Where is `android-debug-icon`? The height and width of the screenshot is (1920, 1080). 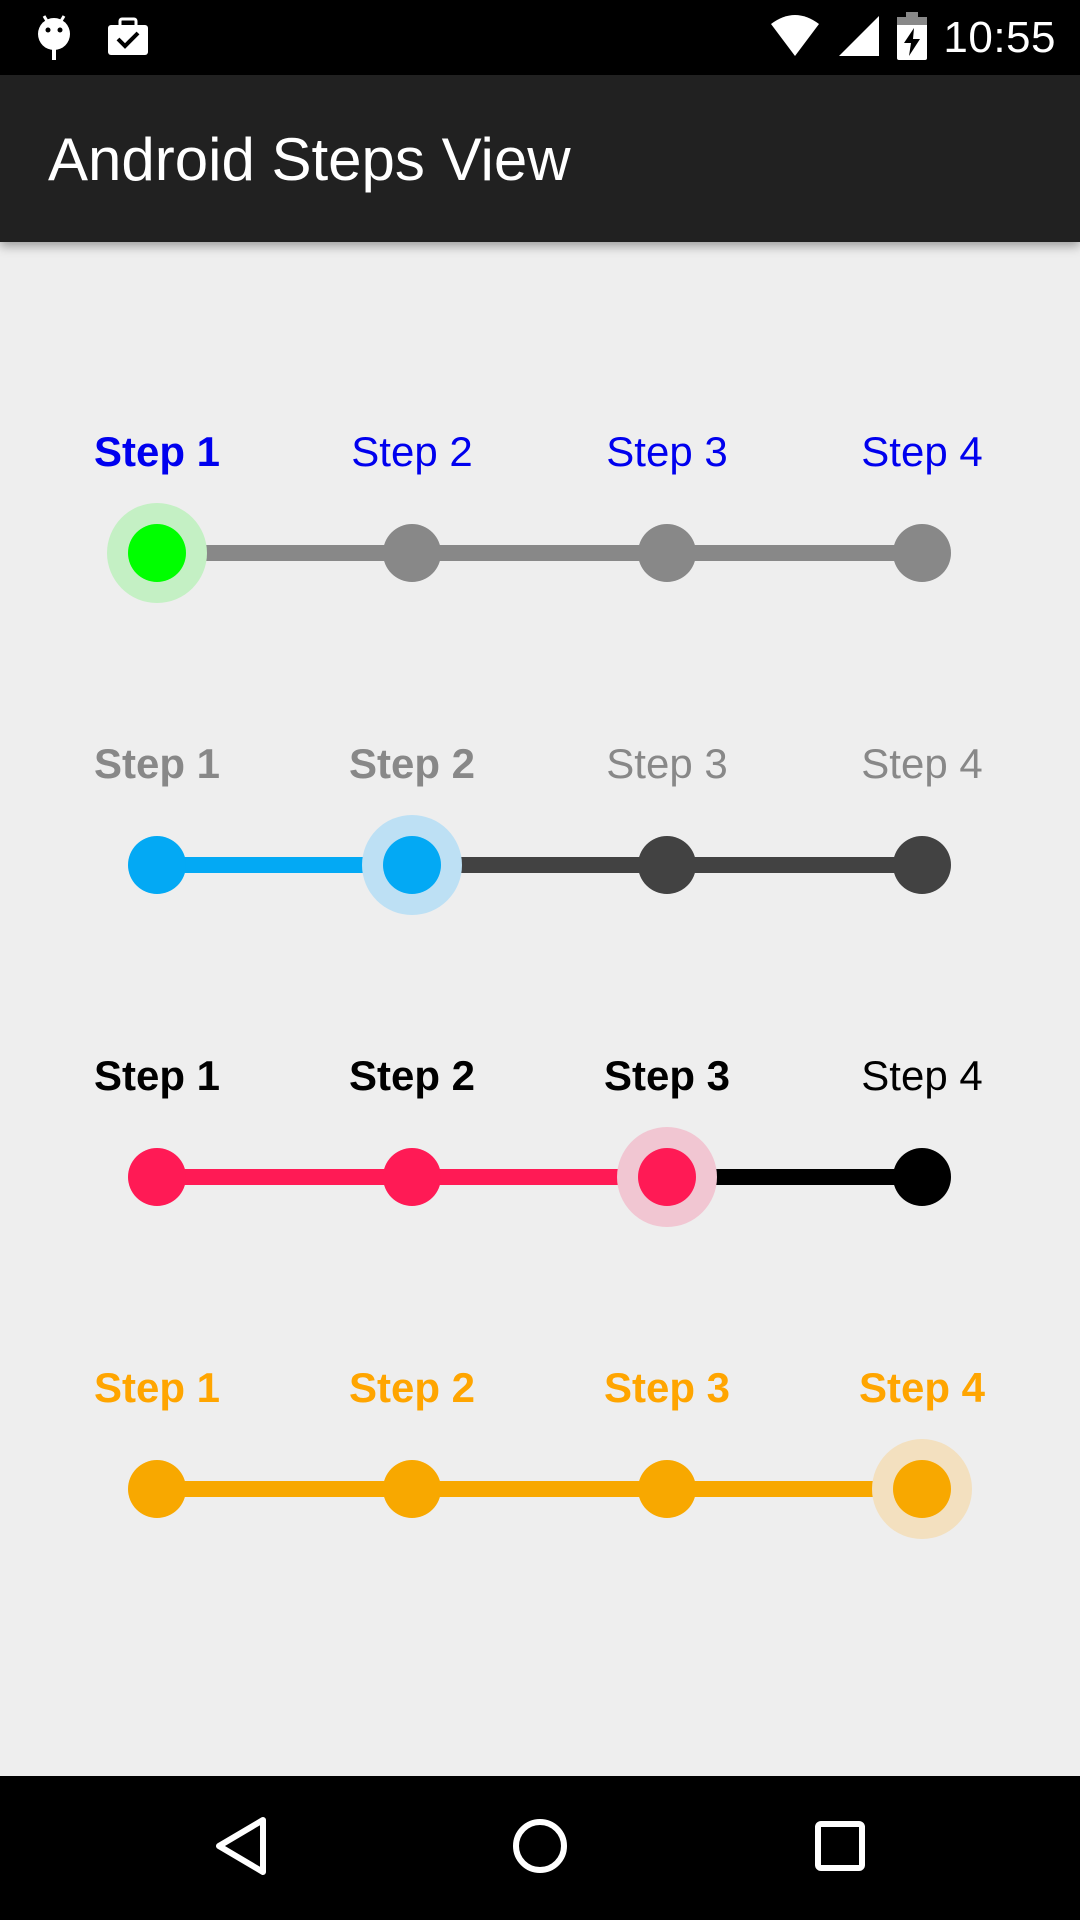
android-debug-icon is located at coordinates (54, 39).